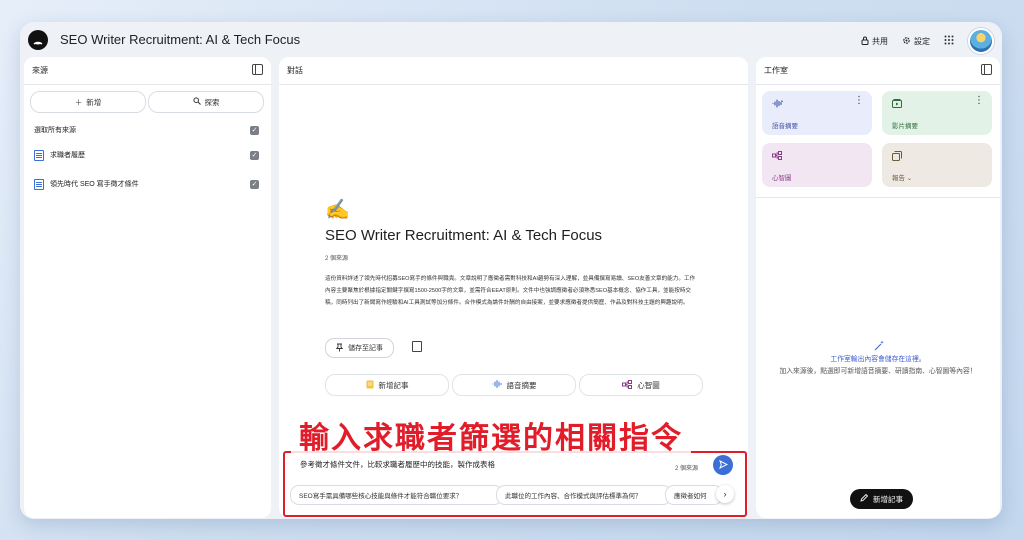  Describe the element at coordinates (146, 155) in the screenshot. I see `source-item: 求職者履歷 ✓` at that location.